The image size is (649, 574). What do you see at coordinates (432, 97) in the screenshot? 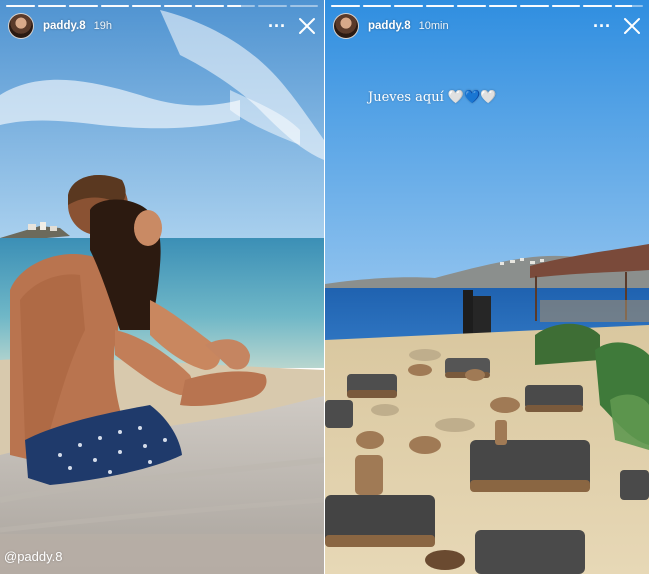
I see `story-caption: Jueves aquí 🤍💙🤍` at bounding box center [432, 97].